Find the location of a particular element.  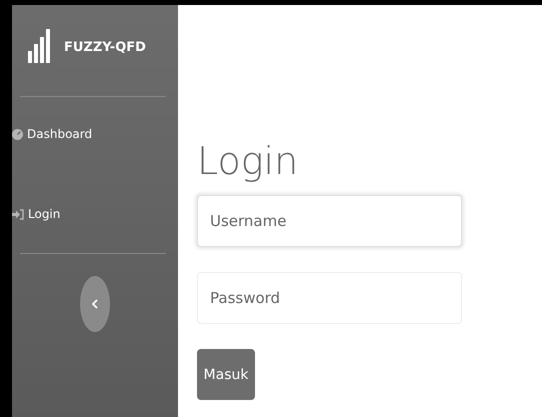

input-field: Password is located at coordinates (329, 298).